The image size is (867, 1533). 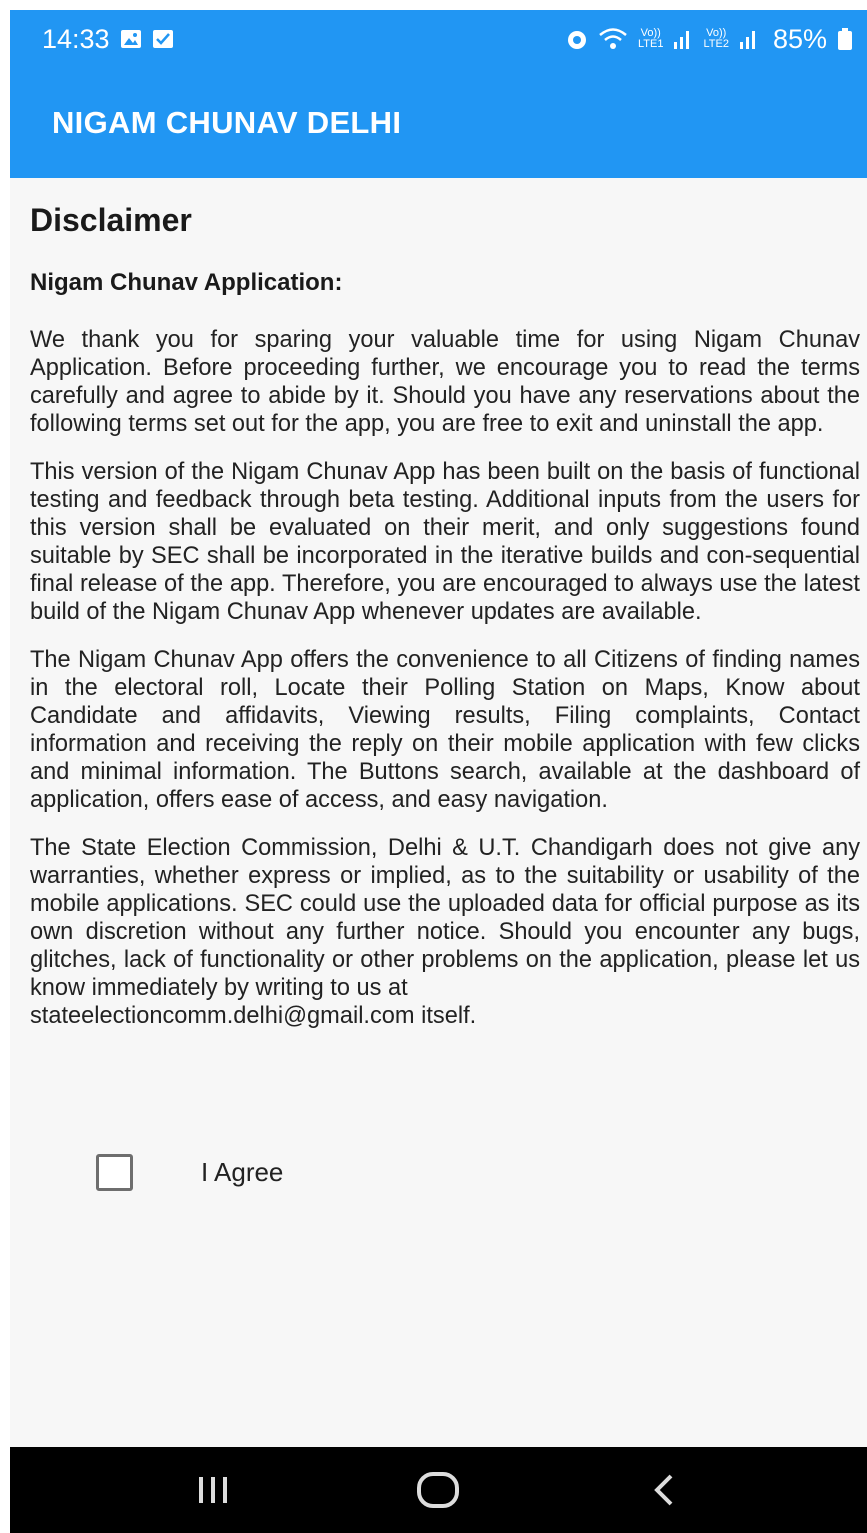 I want to click on agree-row: I Agree, so click(x=189, y=1172).